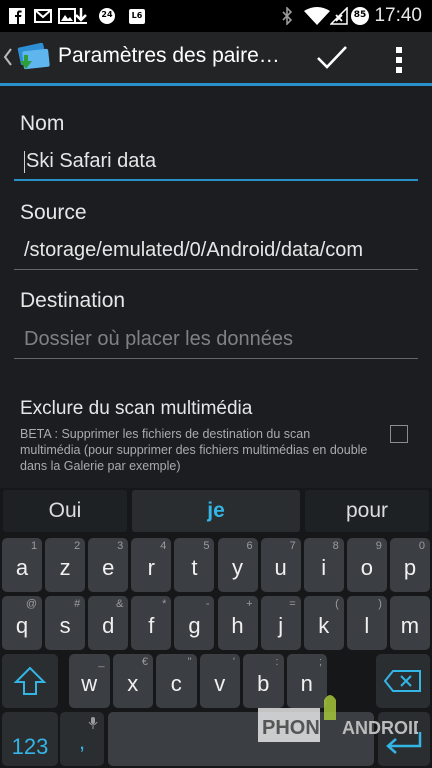 The width and height of the screenshot is (432, 768). What do you see at coordinates (317, 16) in the screenshot?
I see `wifi-icon` at bounding box center [317, 16].